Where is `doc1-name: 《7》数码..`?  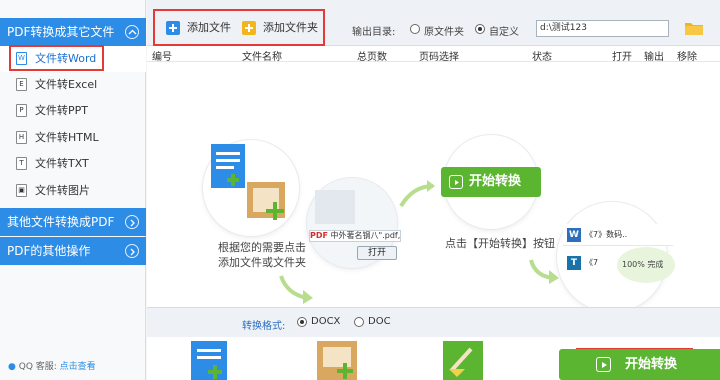
doc1-name: 《7》数码.. is located at coordinates (606, 234).